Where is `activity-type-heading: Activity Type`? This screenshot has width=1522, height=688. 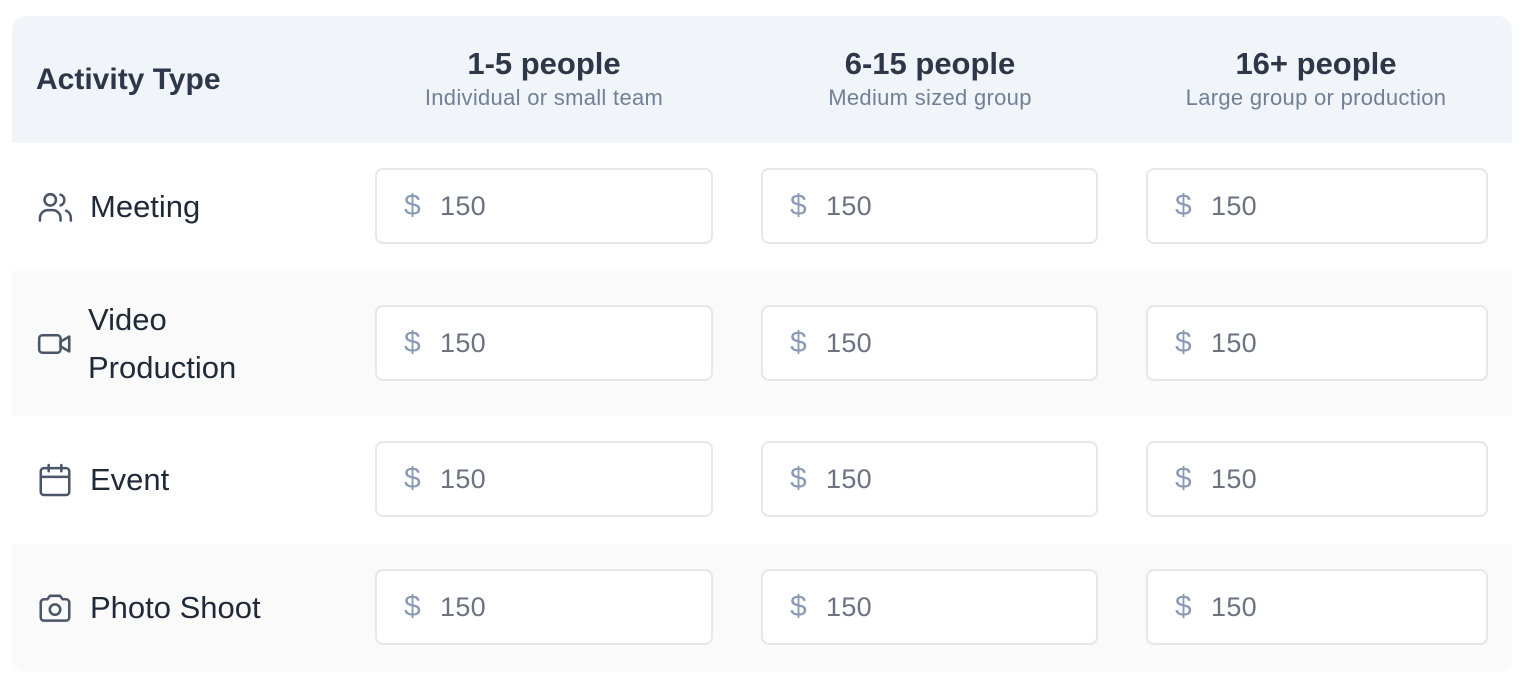
activity-type-heading: Activity Type is located at coordinates (128, 79).